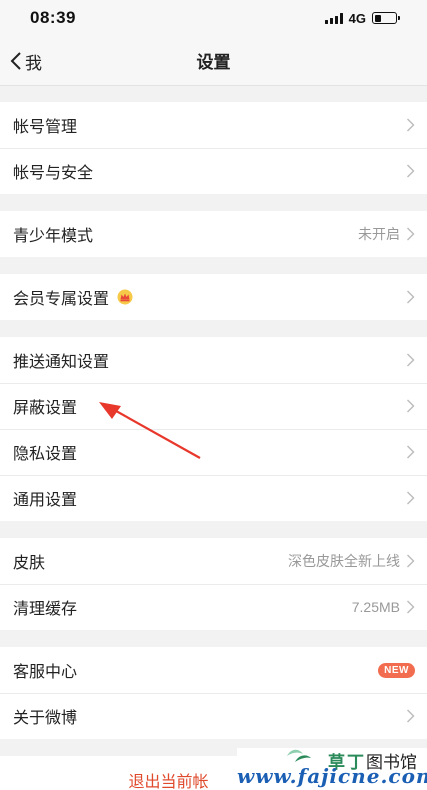 Image resolution: width=427 pixels, height=790 pixels. I want to click on settings-group-vip: 会员专属设置, so click(213, 297).